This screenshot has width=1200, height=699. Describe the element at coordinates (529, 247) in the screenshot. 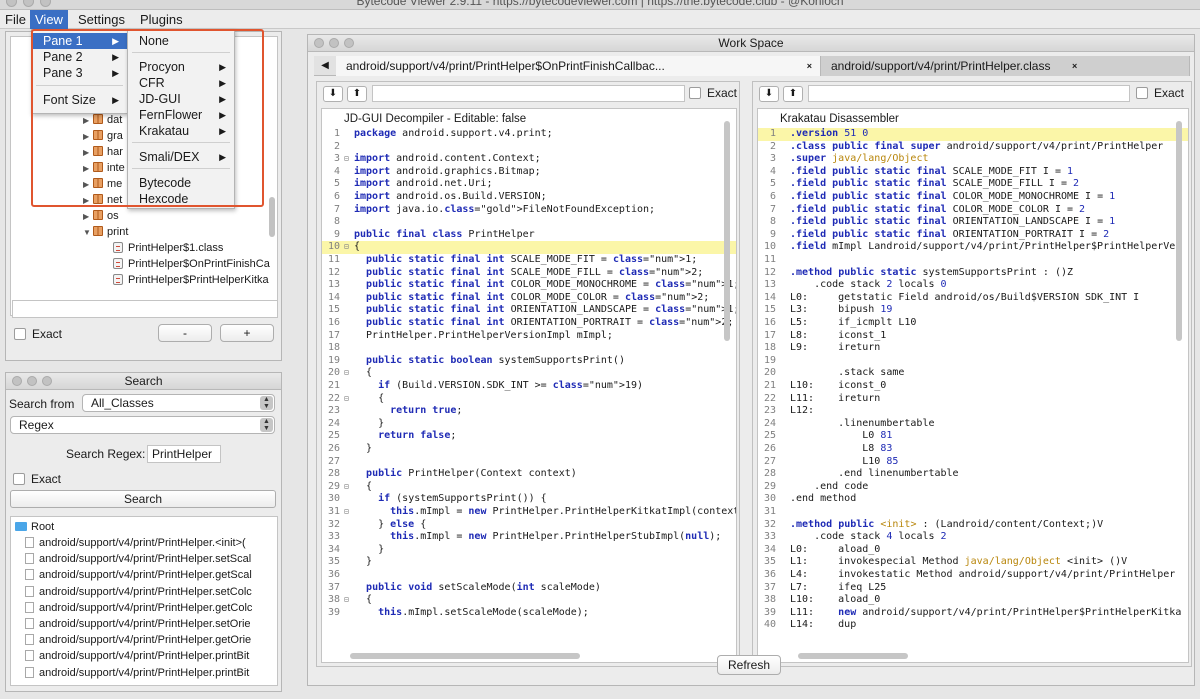

I see `code-line: 10 ⊟{` at that location.